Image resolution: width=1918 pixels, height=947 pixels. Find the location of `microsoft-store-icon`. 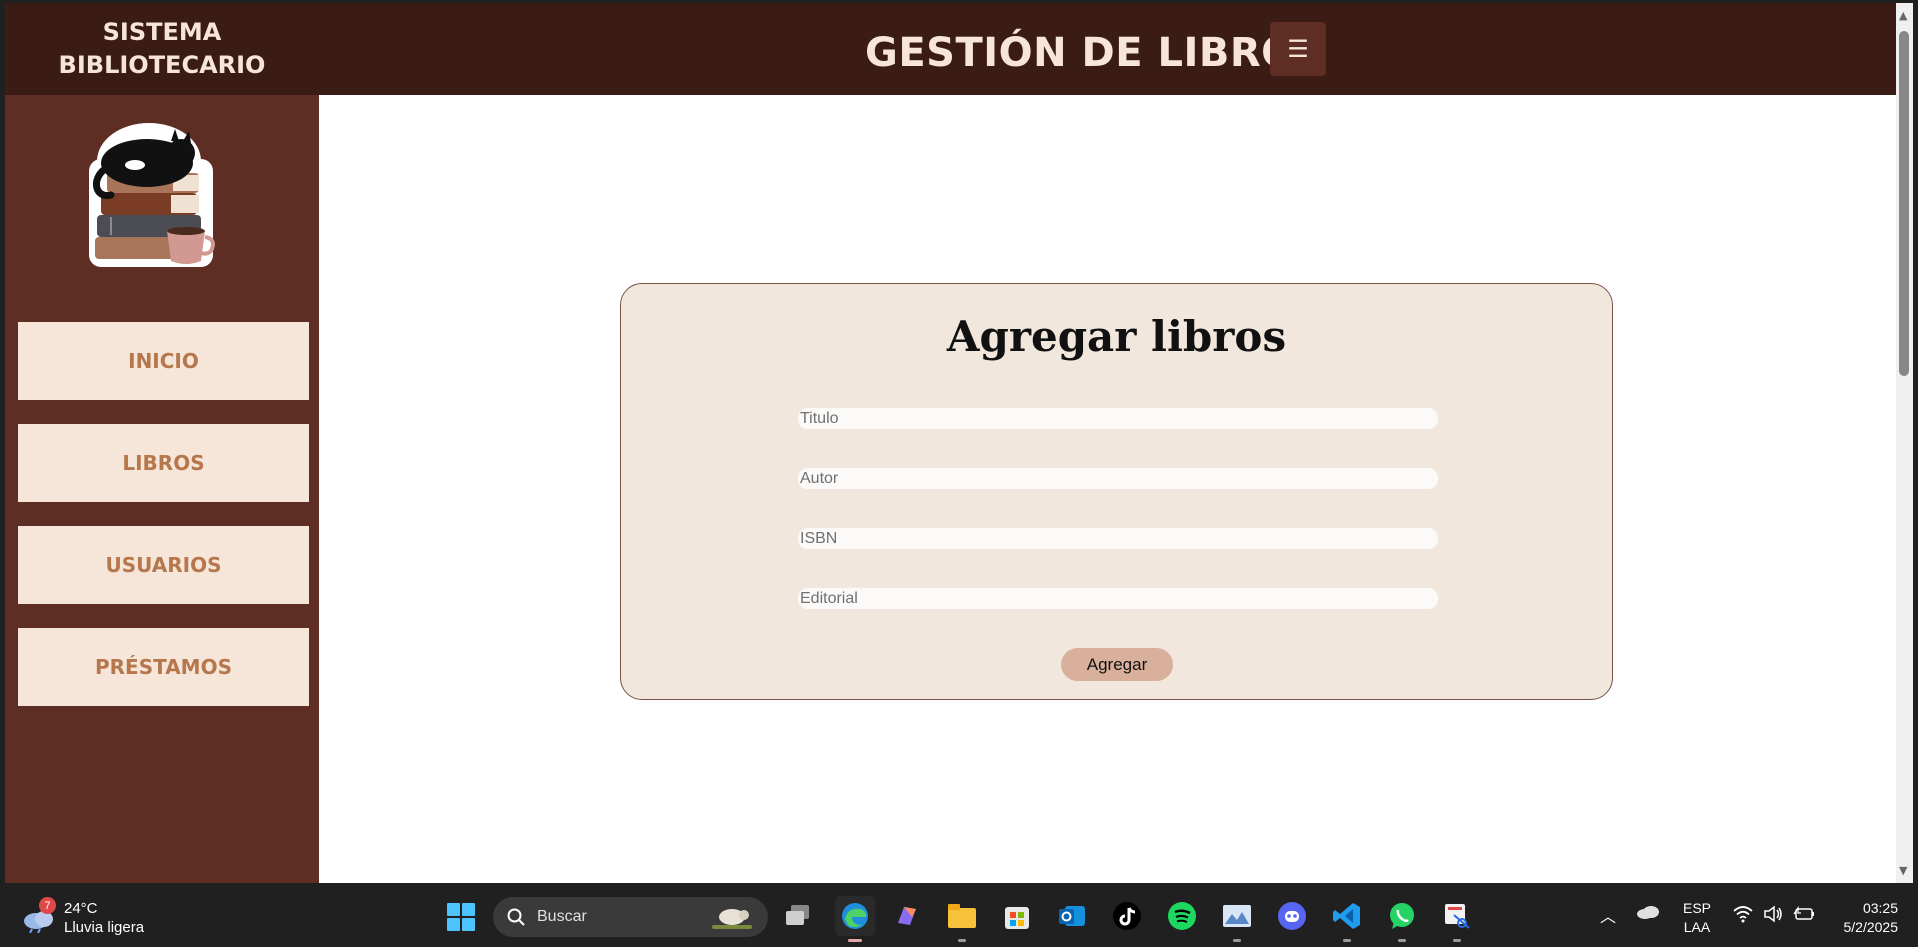

microsoft-store-icon is located at coordinates (1017, 916).